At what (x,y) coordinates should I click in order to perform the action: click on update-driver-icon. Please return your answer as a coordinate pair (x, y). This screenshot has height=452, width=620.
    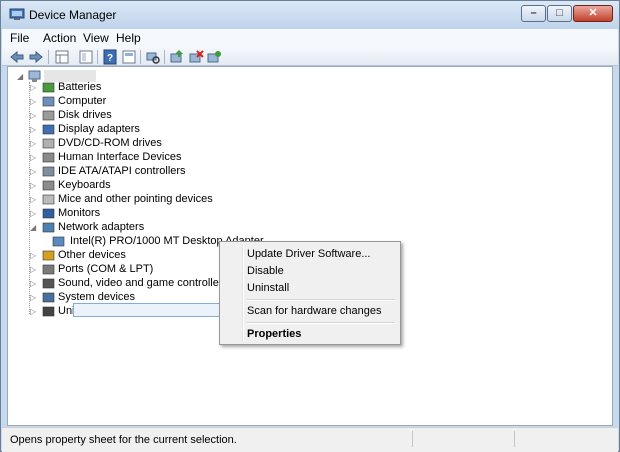
    Looking at the image, I should click on (177, 57).